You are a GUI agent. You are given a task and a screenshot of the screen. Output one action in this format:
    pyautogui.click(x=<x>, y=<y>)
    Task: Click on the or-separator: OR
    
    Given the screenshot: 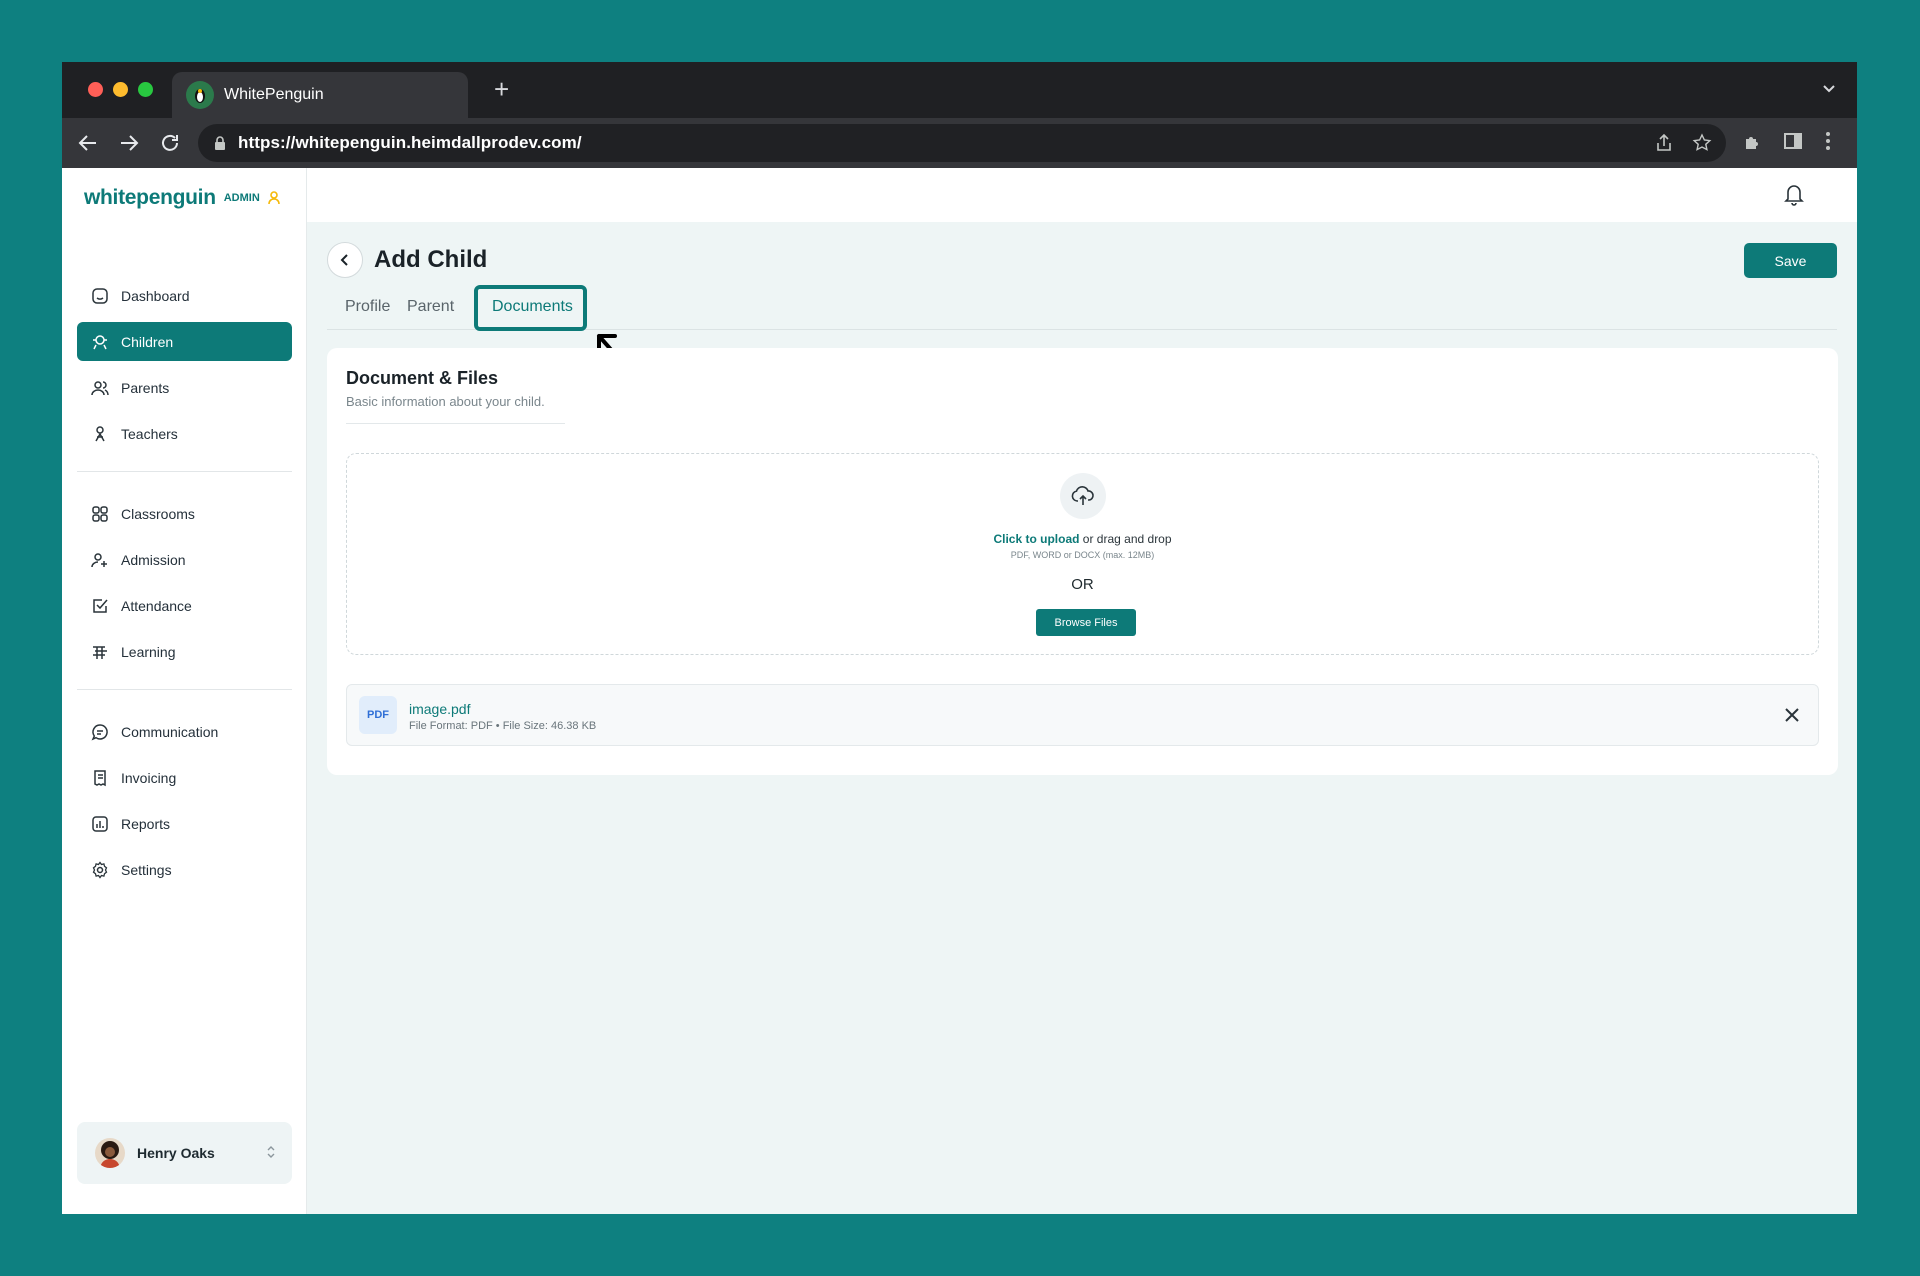 What is the action you would take?
    pyautogui.click(x=1082, y=584)
    